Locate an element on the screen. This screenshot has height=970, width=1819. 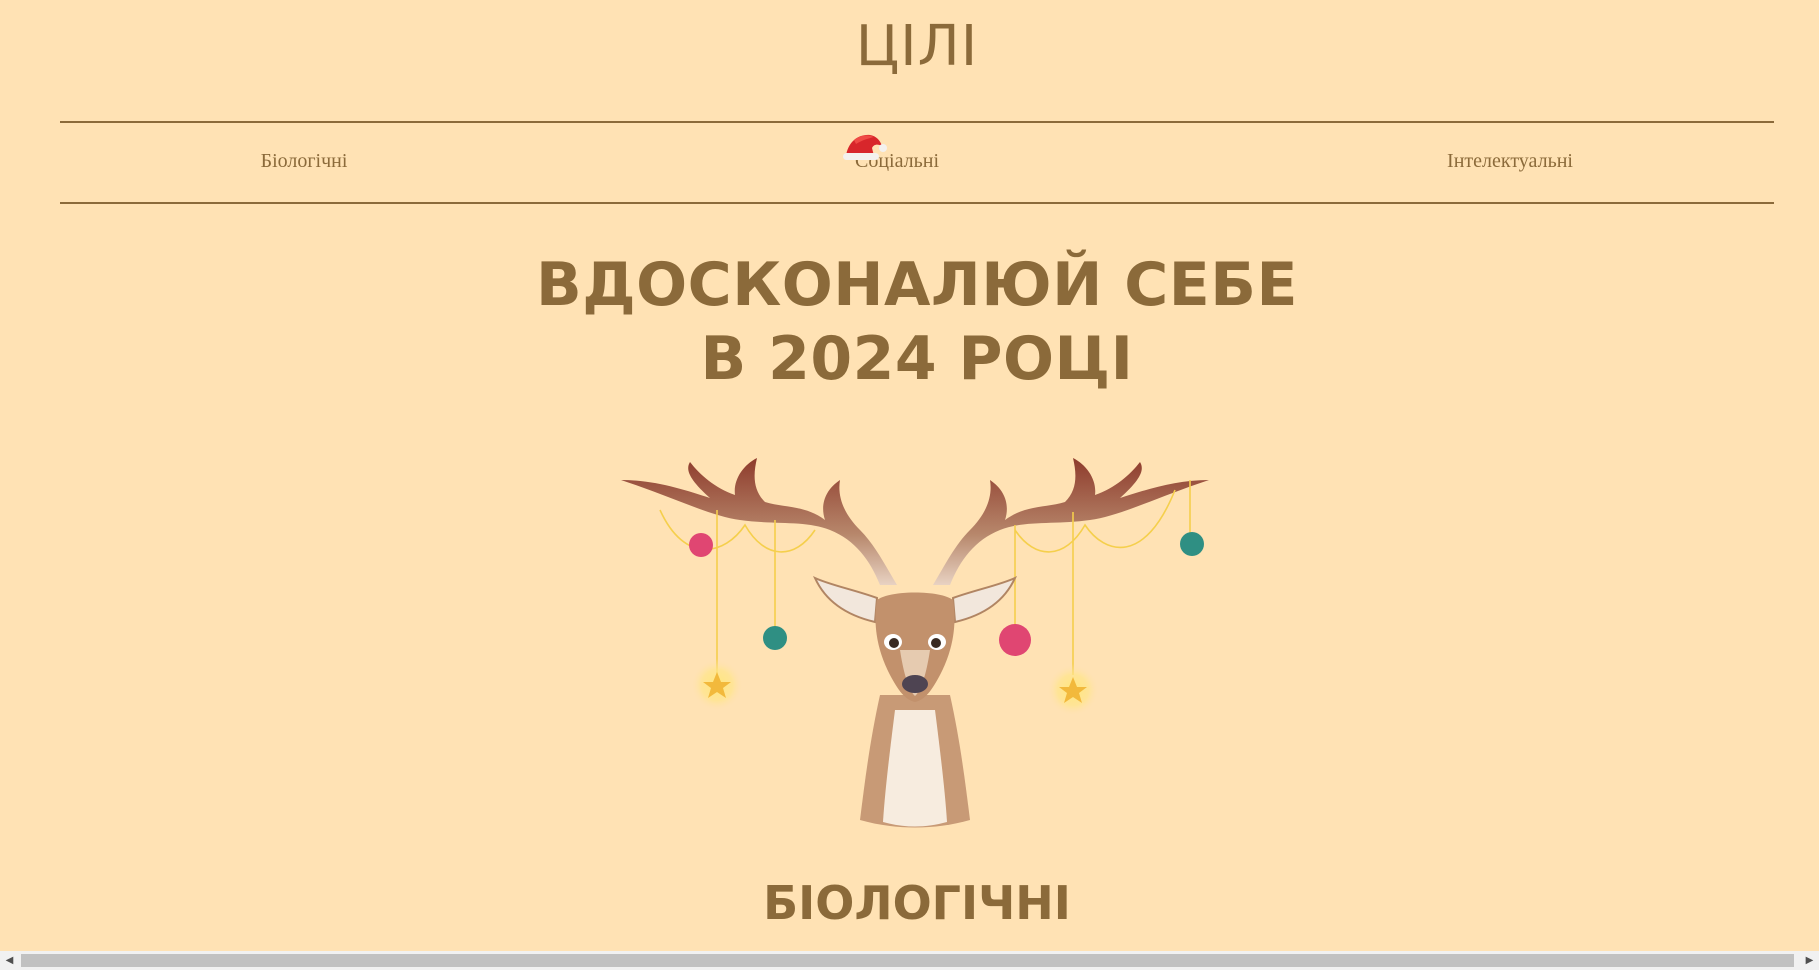
chevron-right-icon: ▶ is located at coordinates (1809, 960).